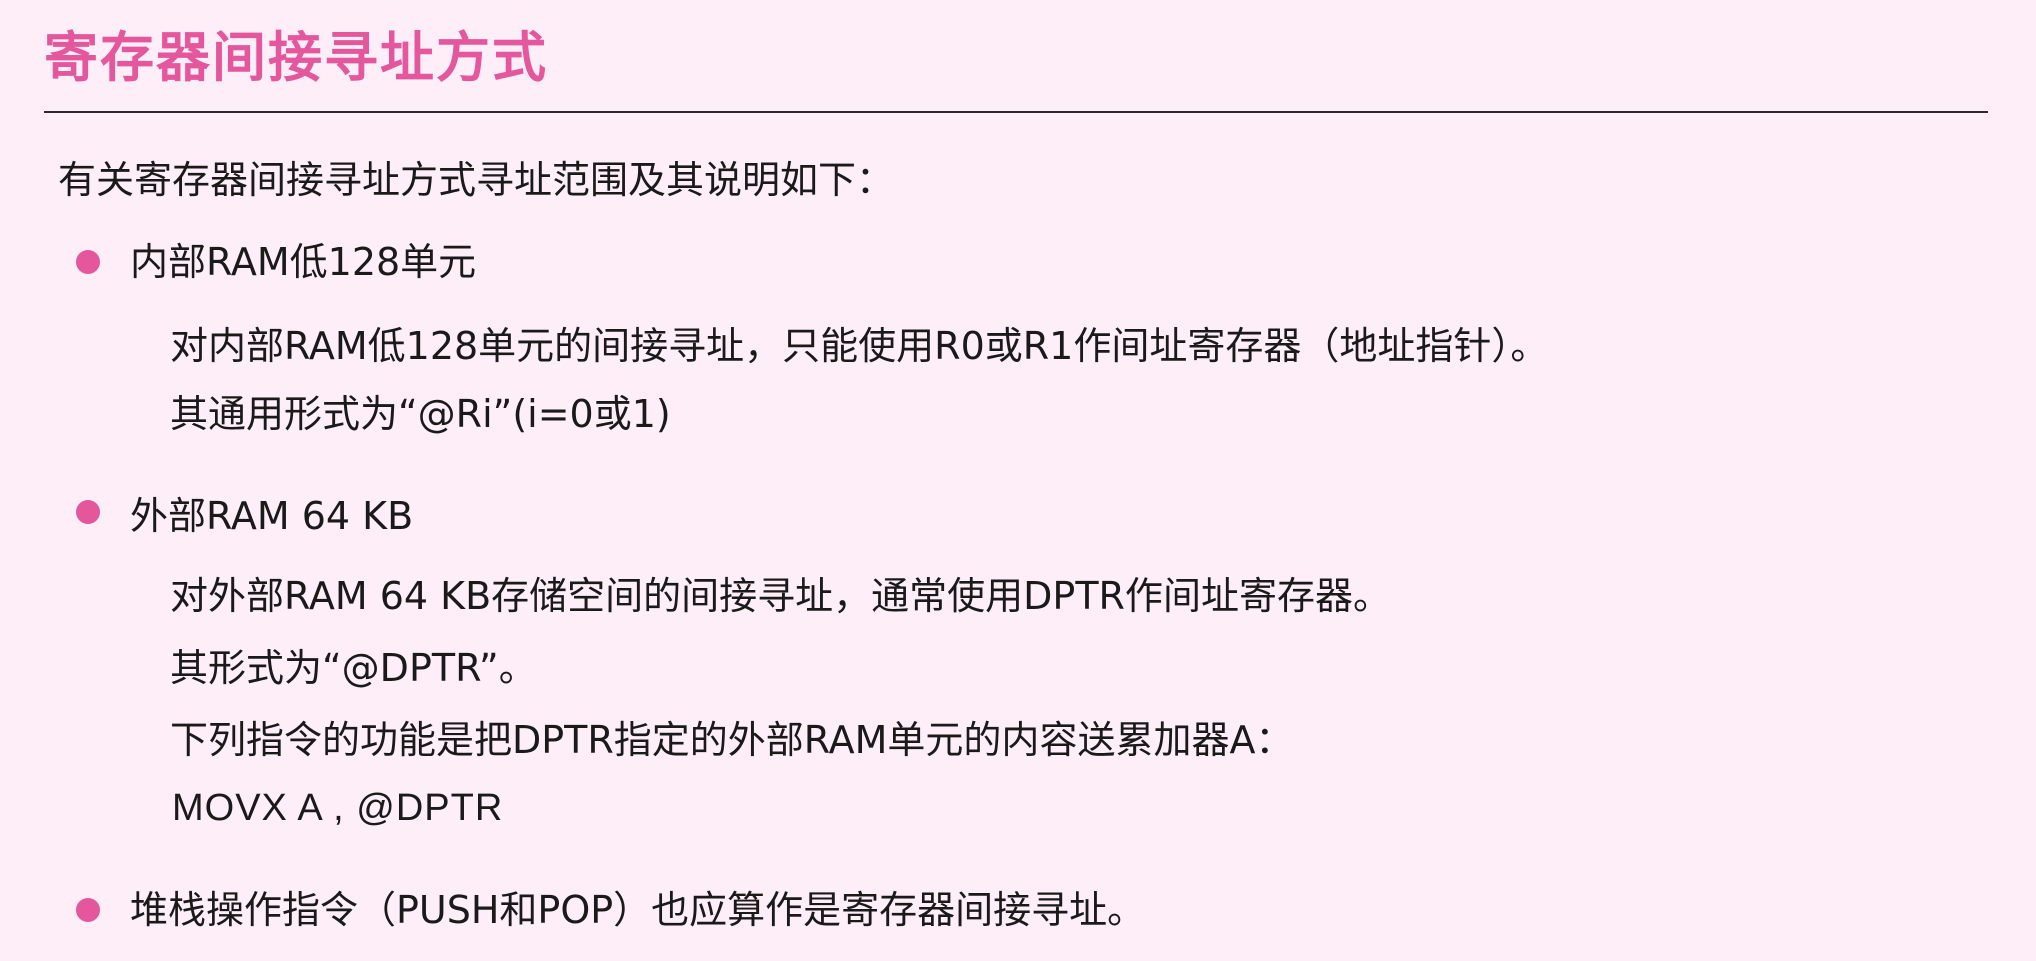 The width and height of the screenshot is (2036, 961). What do you see at coordinates (296, 57) in the screenshot?
I see `slide-title: 寄存器间接寻址方式` at bounding box center [296, 57].